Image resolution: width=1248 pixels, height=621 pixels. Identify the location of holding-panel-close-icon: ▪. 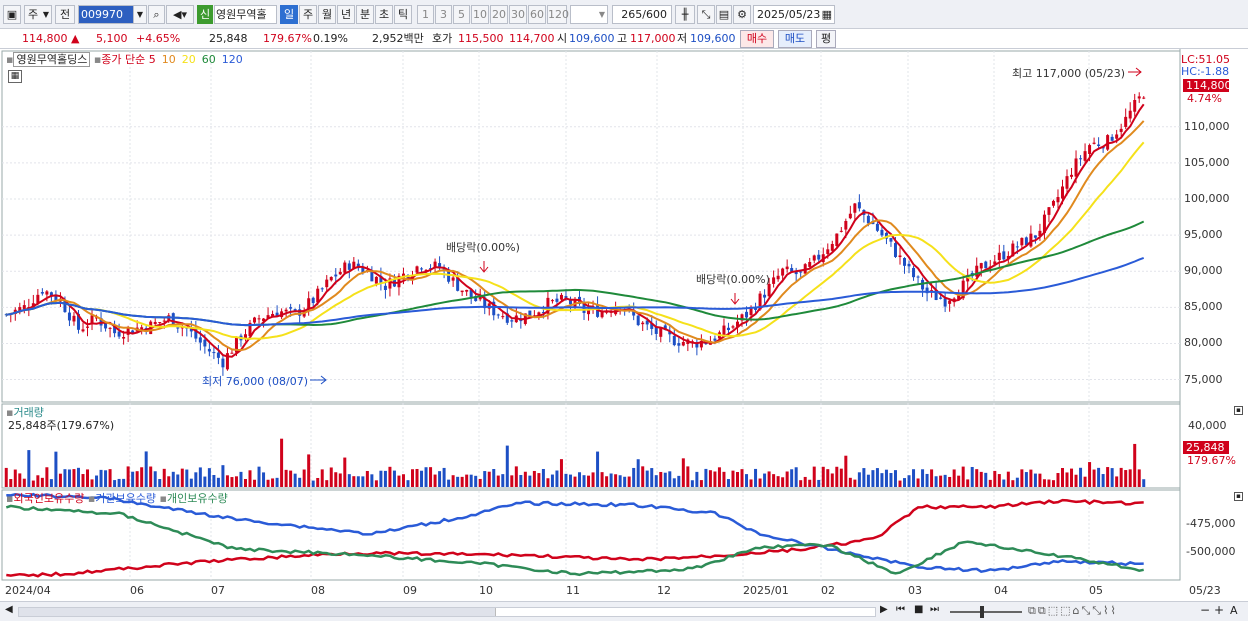
(1238, 496).